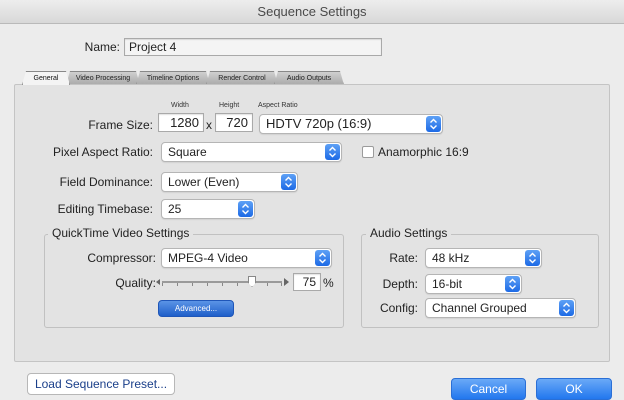 The image size is (624, 400). What do you see at coordinates (319, 123) in the screenshot?
I see `aspect-ratio-value: HDTV 720p (16:9)` at bounding box center [319, 123].